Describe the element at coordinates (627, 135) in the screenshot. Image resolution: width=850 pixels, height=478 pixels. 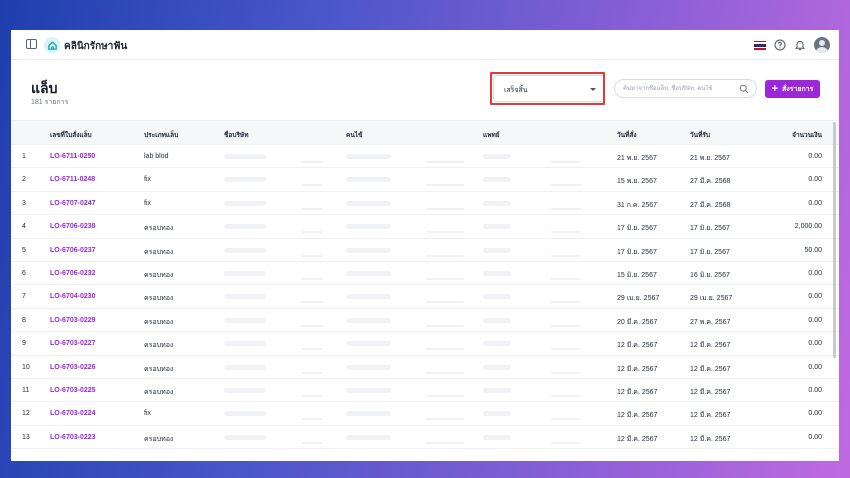
I see `header-ordered: วันที่สั่ง` at that location.